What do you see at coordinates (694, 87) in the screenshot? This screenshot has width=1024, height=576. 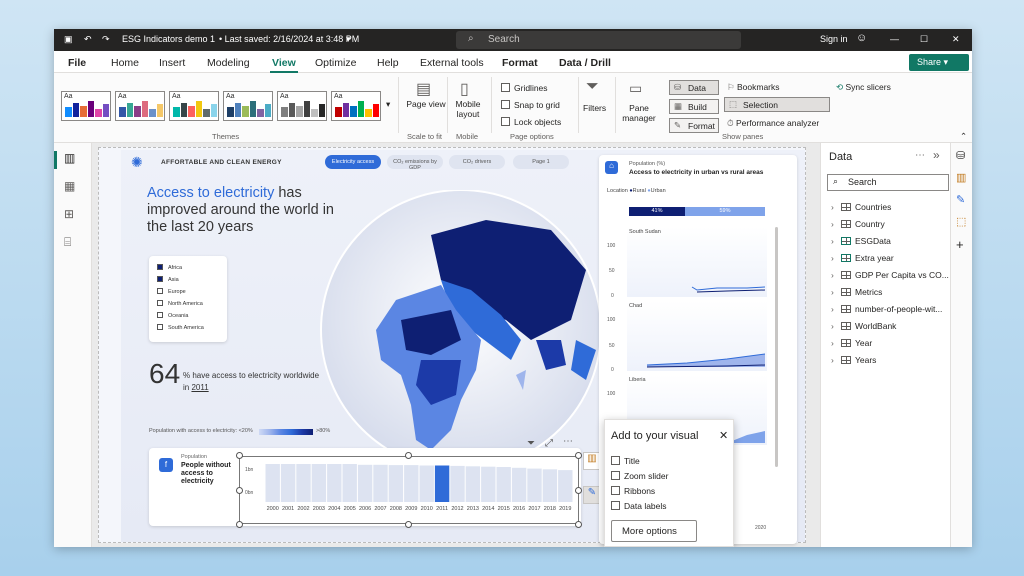 I see `data-pane-button: ⛁ Data` at bounding box center [694, 87].